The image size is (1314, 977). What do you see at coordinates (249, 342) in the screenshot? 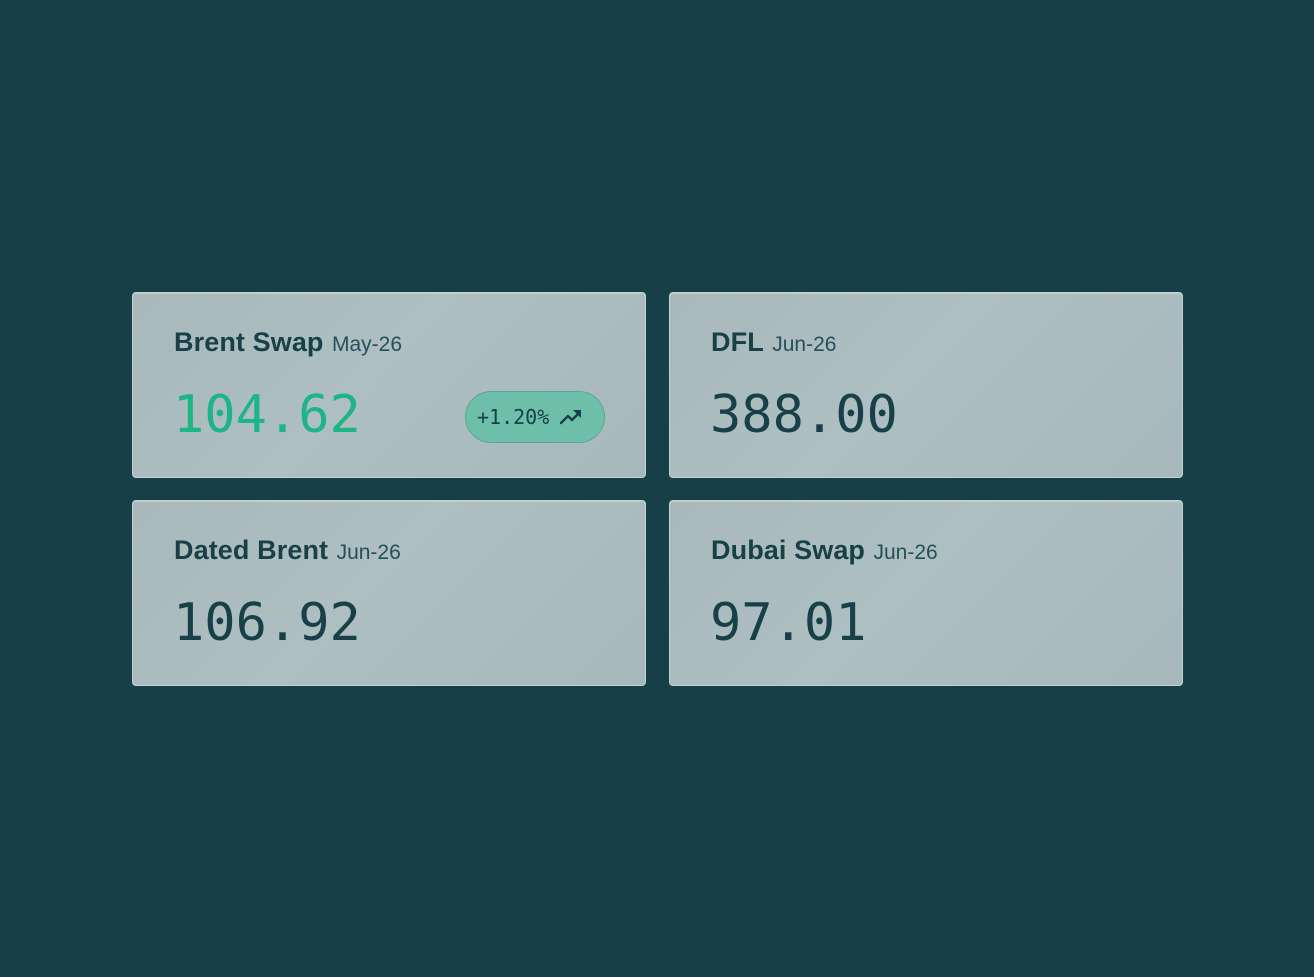
I see `instrument-name: Brent Swap` at bounding box center [249, 342].